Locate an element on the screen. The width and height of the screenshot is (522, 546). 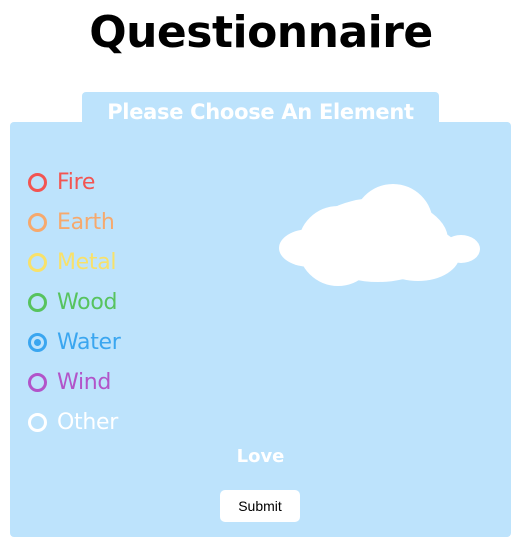
radio-metal is located at coordinates (37, 262).